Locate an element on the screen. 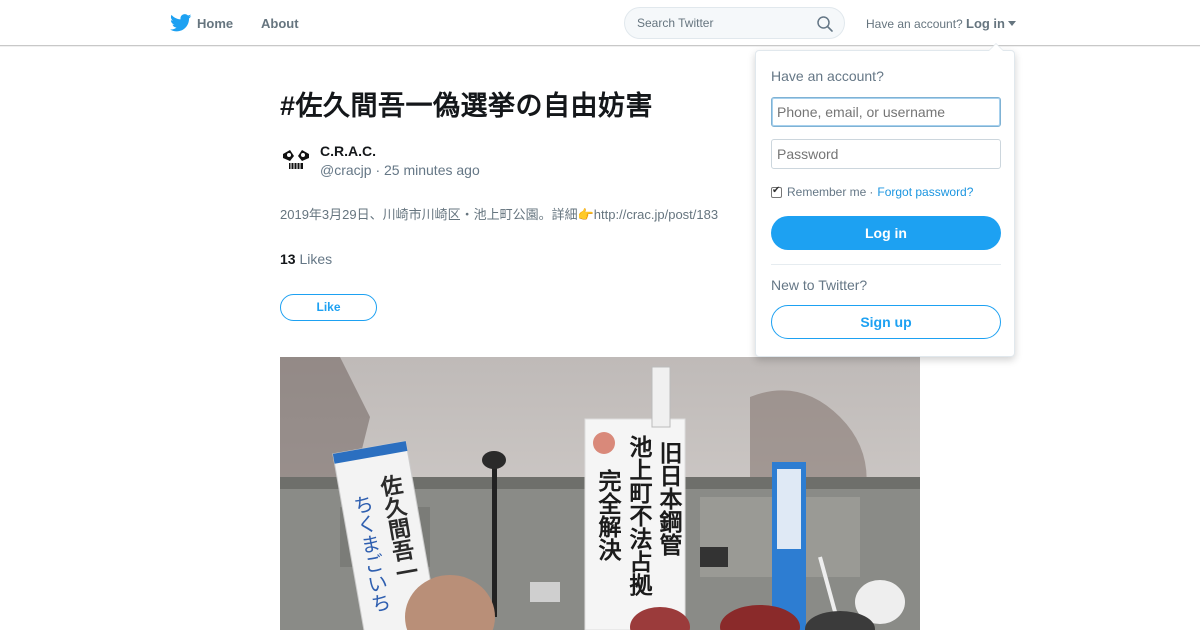 This screenshot has height=630, width=1200. author-handle-time: @cracjp · 25 minutes ago is located at coordinates (400, 170).